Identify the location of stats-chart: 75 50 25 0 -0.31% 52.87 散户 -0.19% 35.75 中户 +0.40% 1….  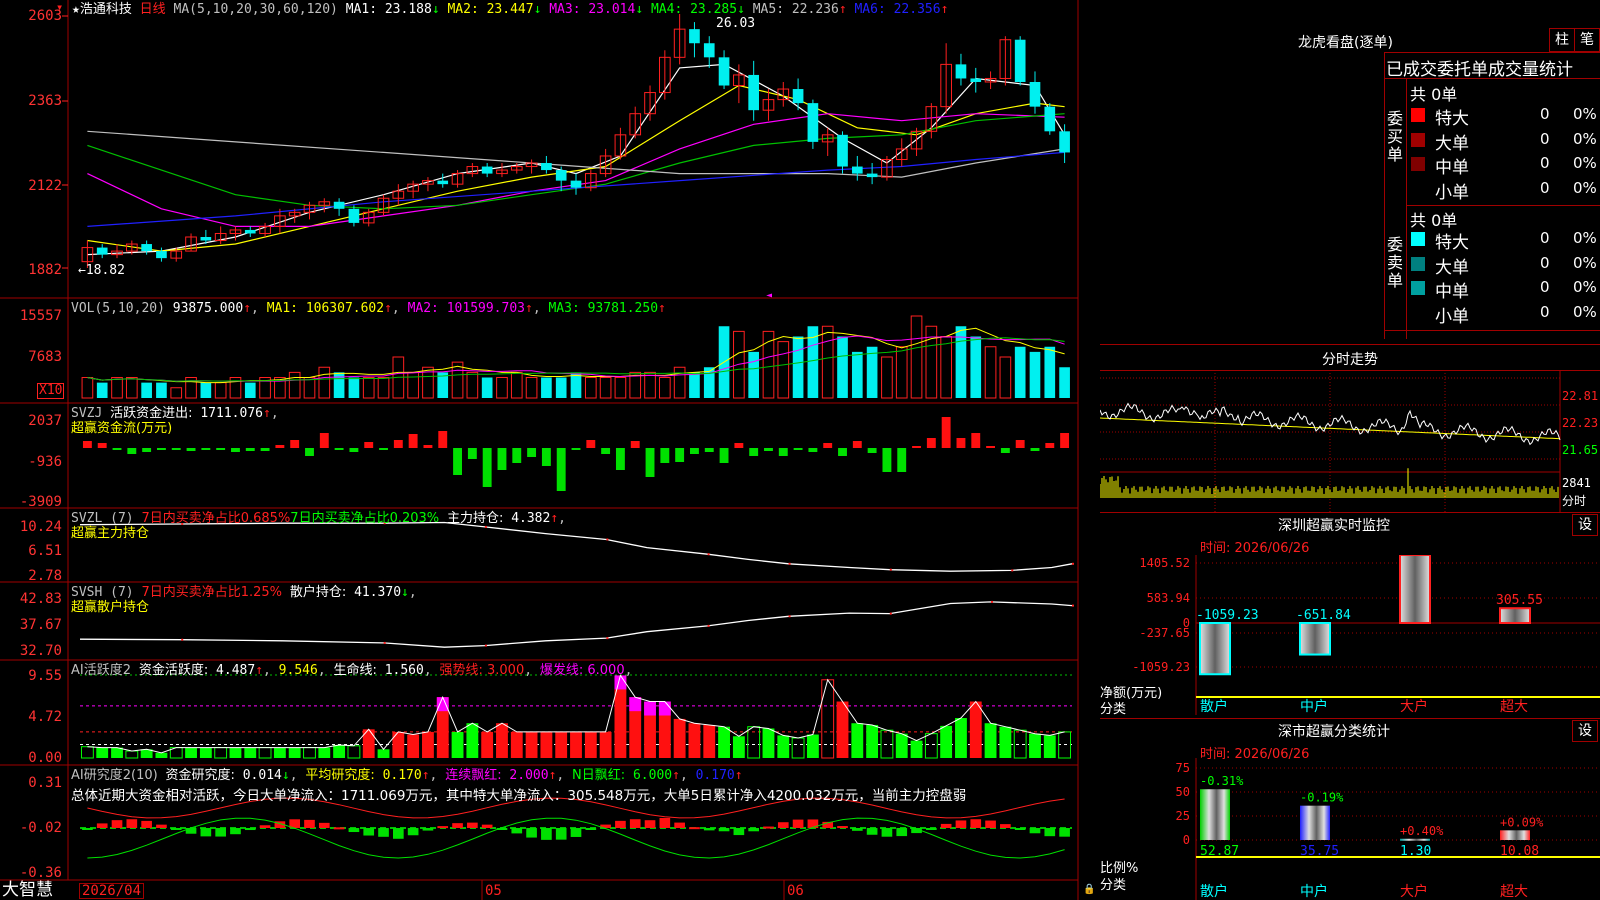
(1350, 829).